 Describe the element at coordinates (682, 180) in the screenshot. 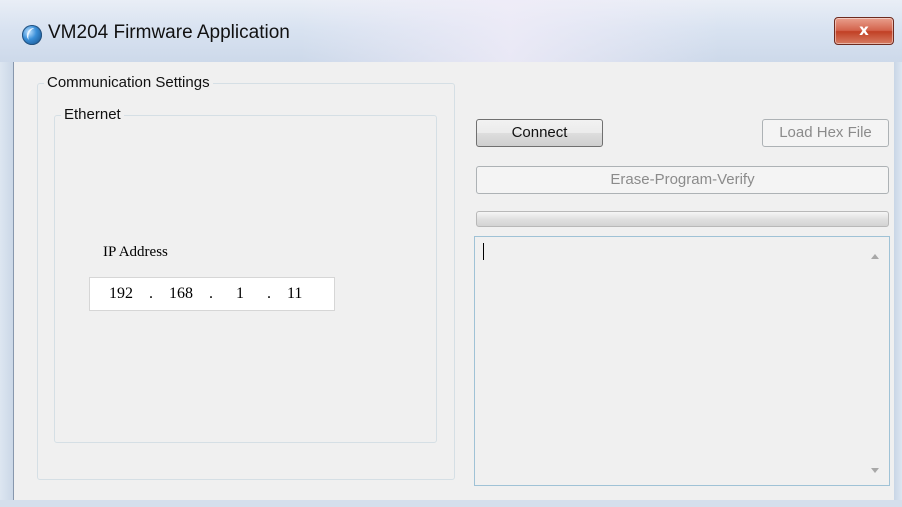

I see `erase-program-verify-button: Erase-Program-Verify` at that location.